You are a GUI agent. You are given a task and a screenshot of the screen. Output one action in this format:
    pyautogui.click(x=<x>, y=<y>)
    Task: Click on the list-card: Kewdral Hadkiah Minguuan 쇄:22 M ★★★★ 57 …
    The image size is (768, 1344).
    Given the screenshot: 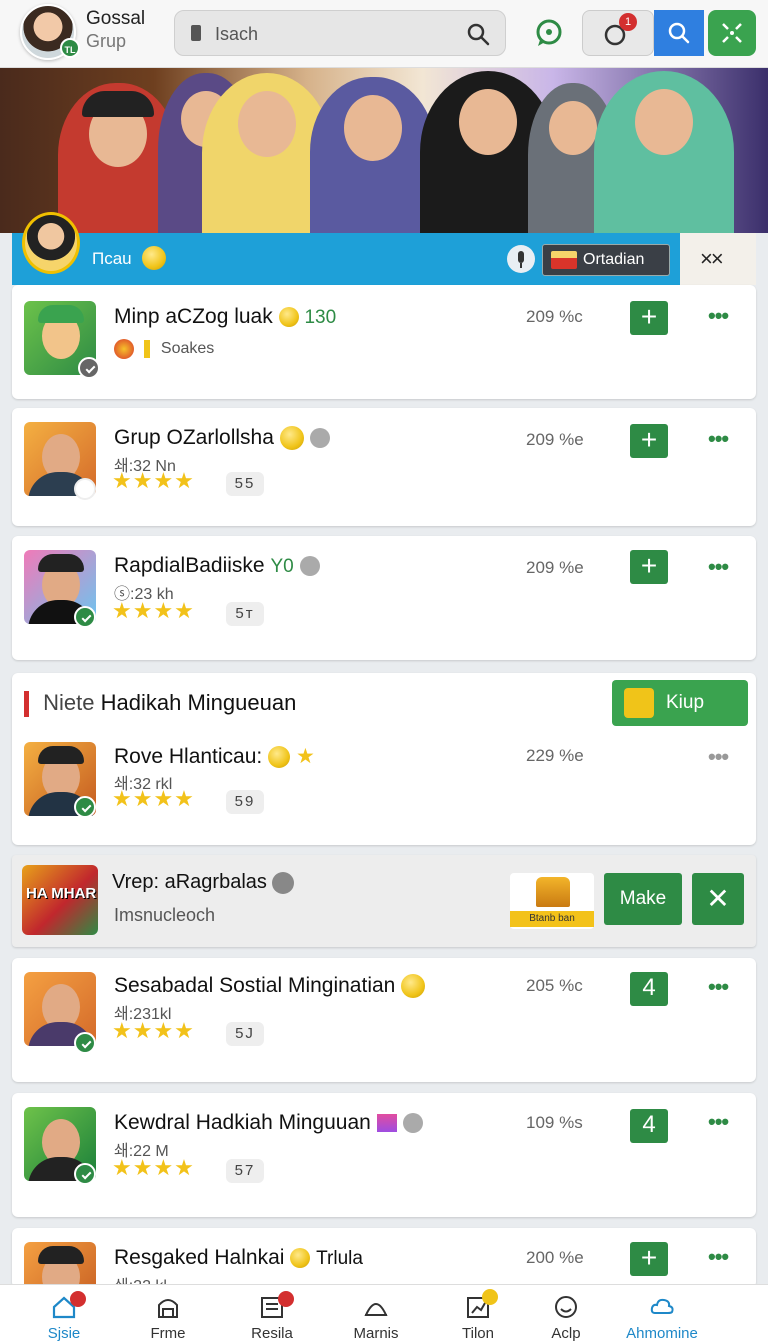 What is the action you would take?
    pyautogui.click(x=384, y=1155)
    